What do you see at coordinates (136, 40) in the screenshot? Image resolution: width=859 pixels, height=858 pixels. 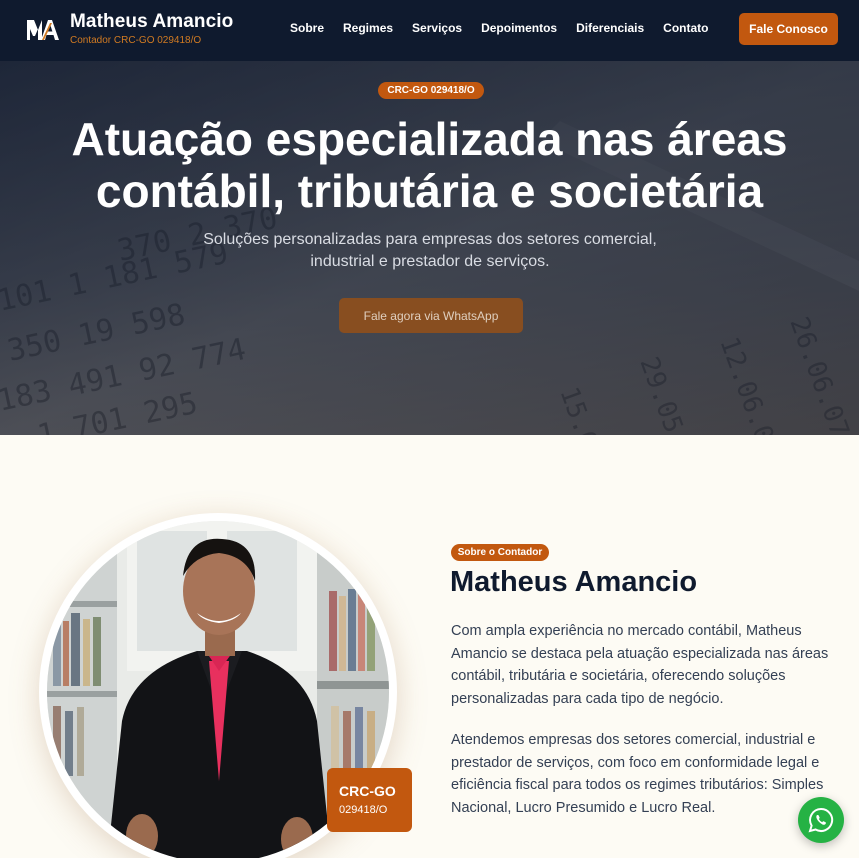 I see `brand-subtitle: Contador CRC-GO 029418/O` at bounding box center [136, 40].